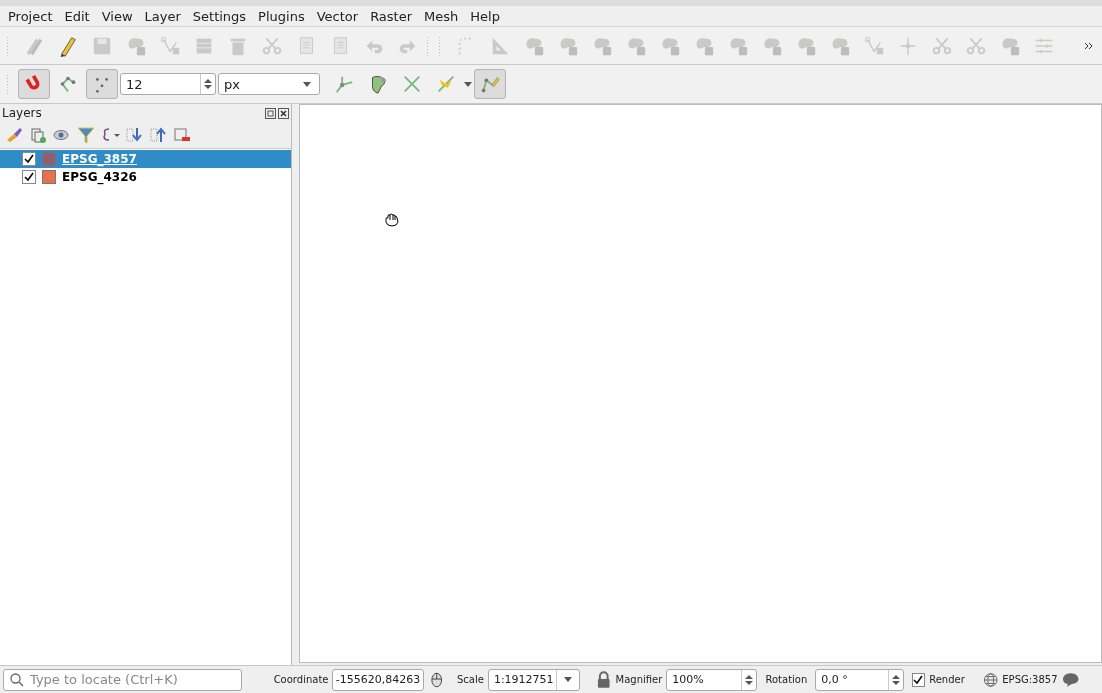 The width and height of the screenshot is (1102, 693). Describe the element at coordinates (786, 679) in the screenshot. I see `rotation-label: Rotation` at that location.